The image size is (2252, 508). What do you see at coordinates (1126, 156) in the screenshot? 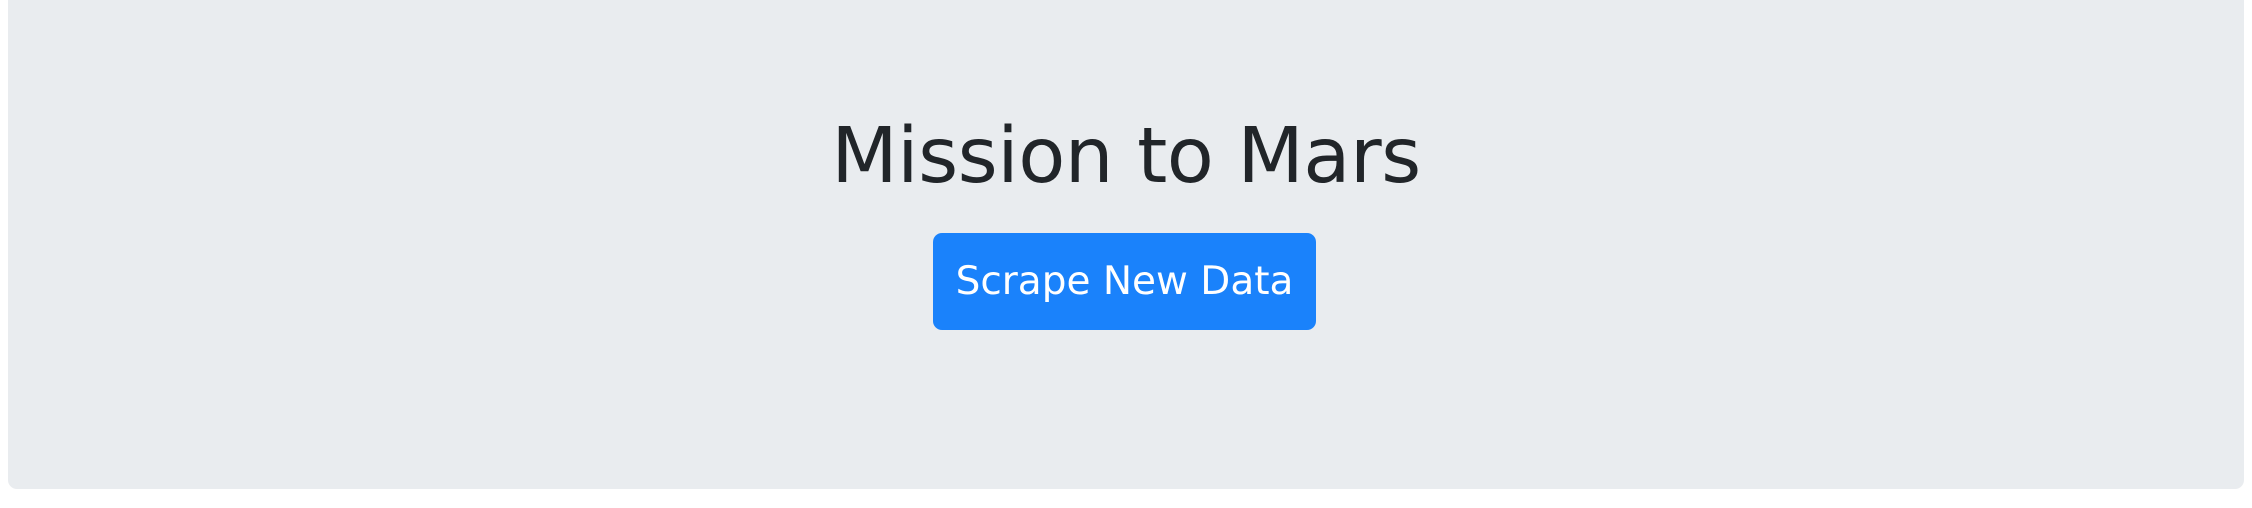
I see `page-title: Mission to Mars` at bounding box center [1126, 156].